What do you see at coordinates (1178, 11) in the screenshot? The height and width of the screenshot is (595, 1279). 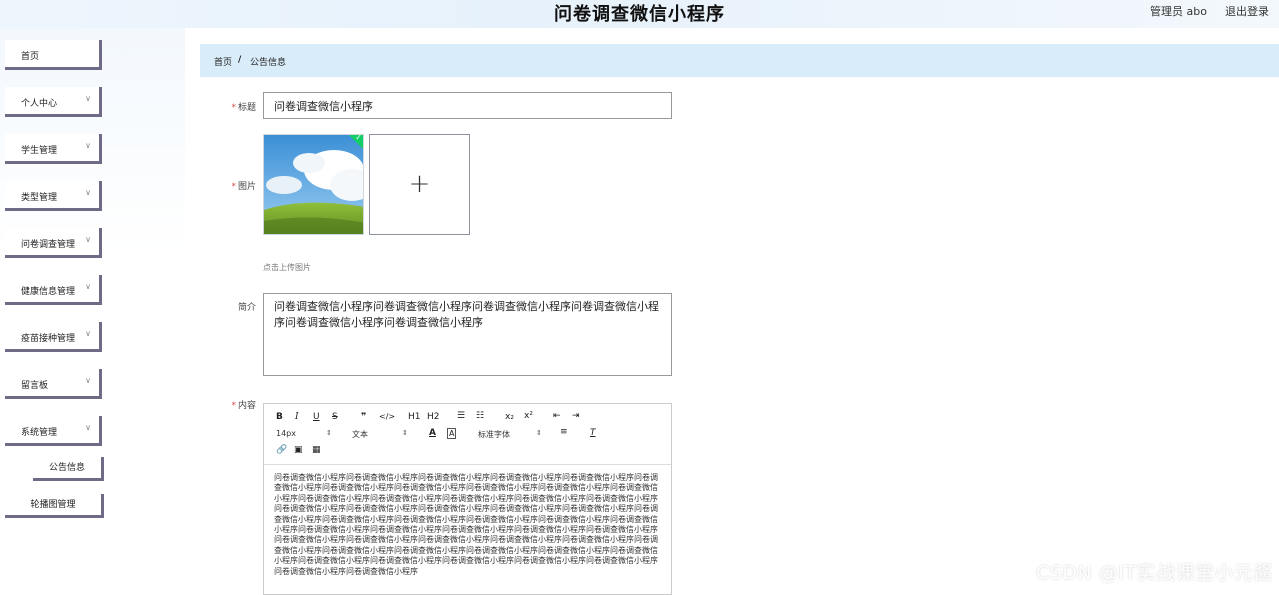 I see `current-user: 管理员 abo` at bounding box center [1178, 11].